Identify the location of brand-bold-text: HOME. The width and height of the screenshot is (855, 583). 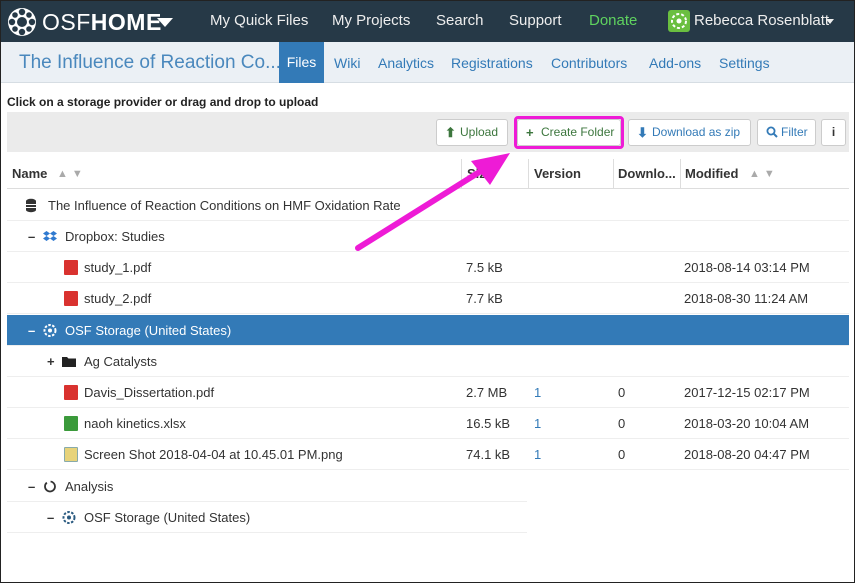
(126, 22).